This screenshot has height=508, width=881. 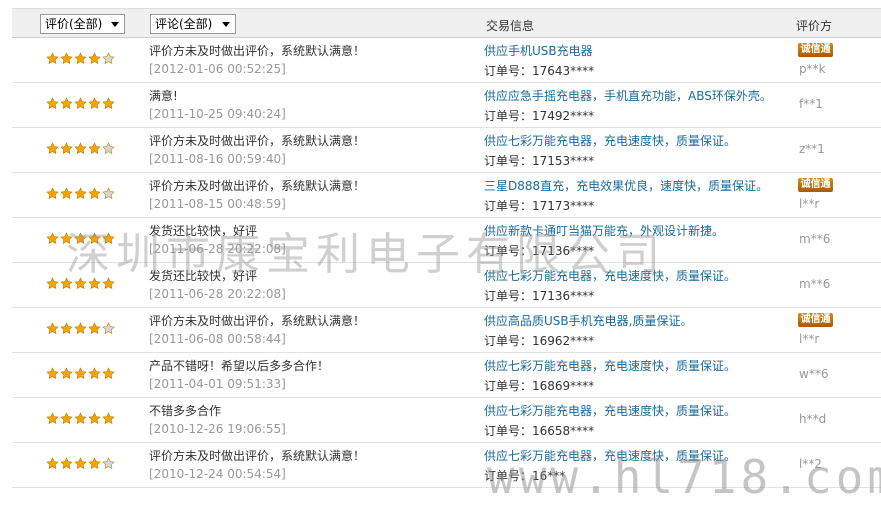 What do you see at coordinates (812, 149) in the screenshot?
I see `rater-name: z**1` at bounding box center [812, 149].